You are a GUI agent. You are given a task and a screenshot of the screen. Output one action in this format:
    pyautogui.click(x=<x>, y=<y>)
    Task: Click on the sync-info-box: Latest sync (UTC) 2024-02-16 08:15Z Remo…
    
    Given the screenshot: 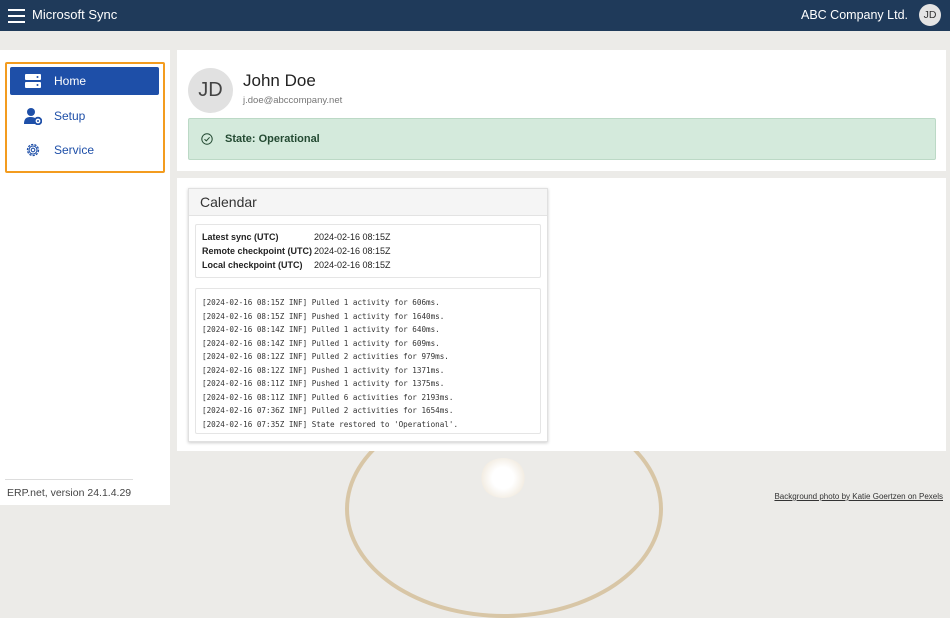 What is the action you would take?
    pyautogui.click(x=368, y=251)
    